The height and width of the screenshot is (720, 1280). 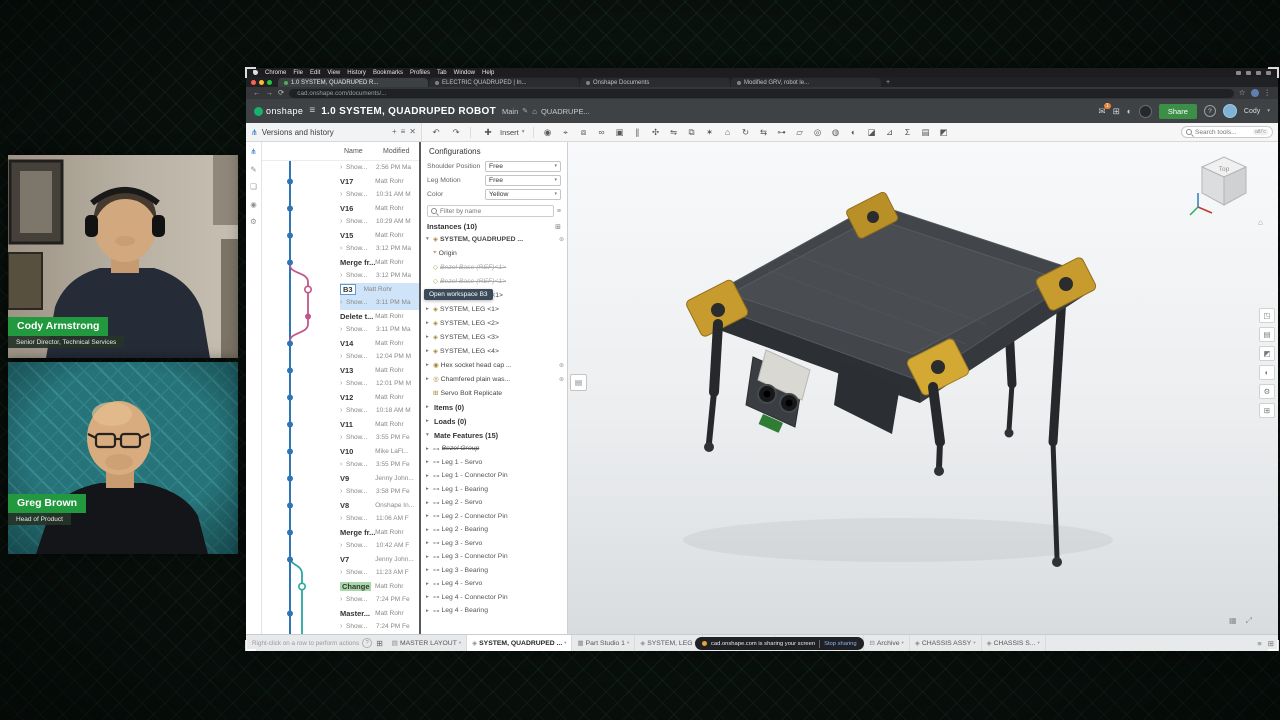 I want to click on bom-icon: ▤, so click(x=926, y=132).